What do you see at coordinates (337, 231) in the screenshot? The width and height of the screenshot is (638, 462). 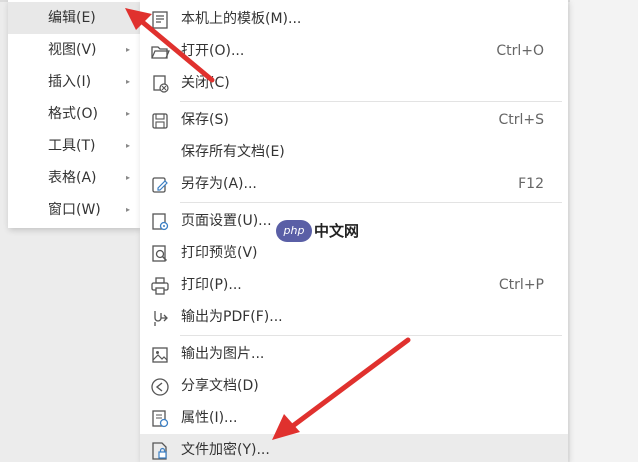 I see `watermark-text: 中文网` at bounding box center [337, 231].